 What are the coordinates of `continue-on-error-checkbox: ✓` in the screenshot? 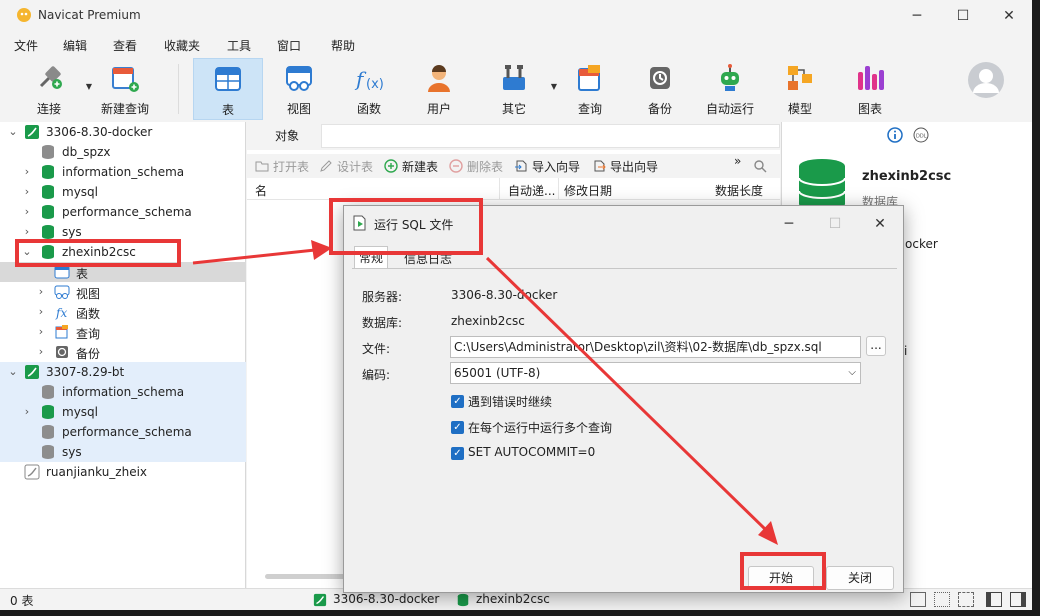 It's located at (457, 401).